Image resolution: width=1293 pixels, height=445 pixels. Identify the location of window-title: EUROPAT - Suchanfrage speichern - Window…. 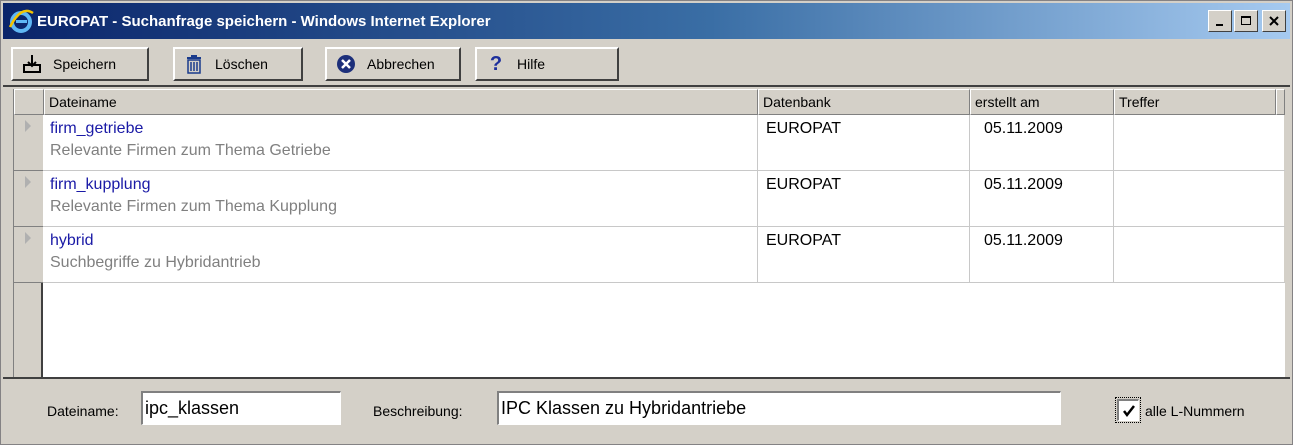
(264, 21).